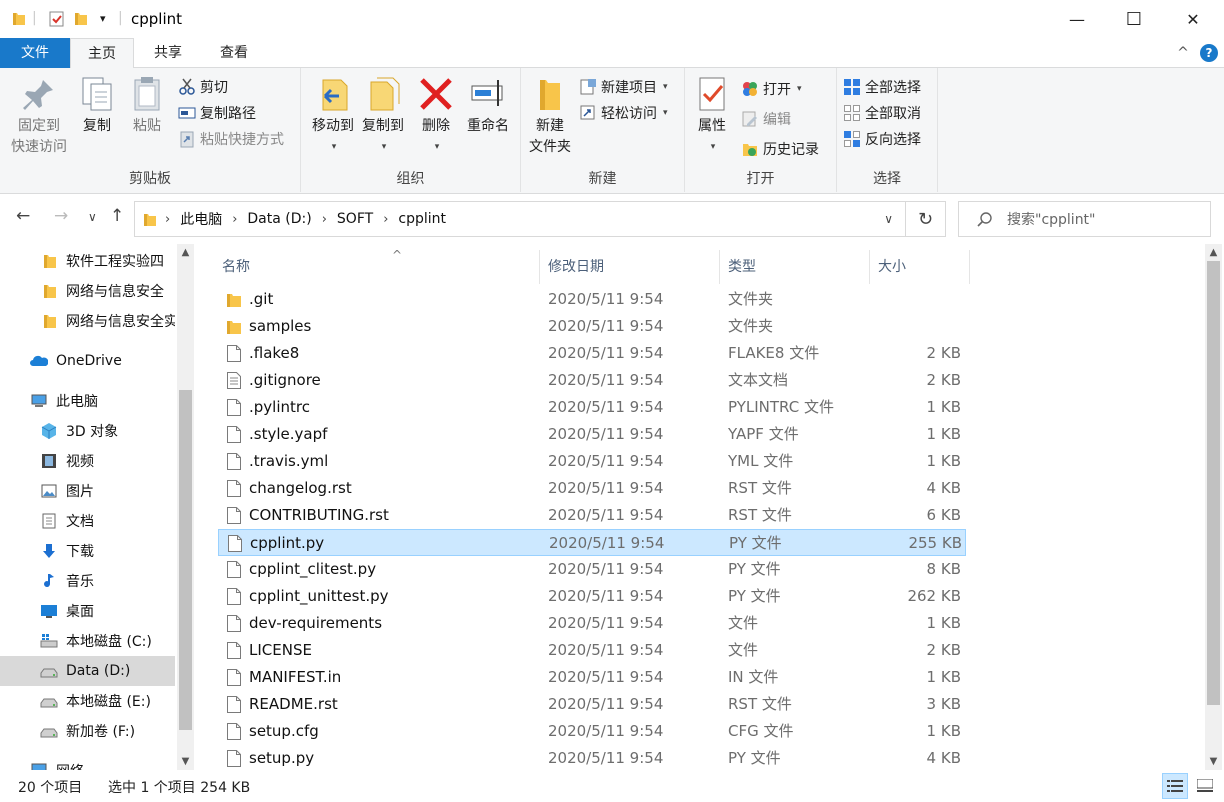 Image resolution: width=1224 pixels, height=802 pixels. I want to click on delete-x-icon, so click(436, 94).